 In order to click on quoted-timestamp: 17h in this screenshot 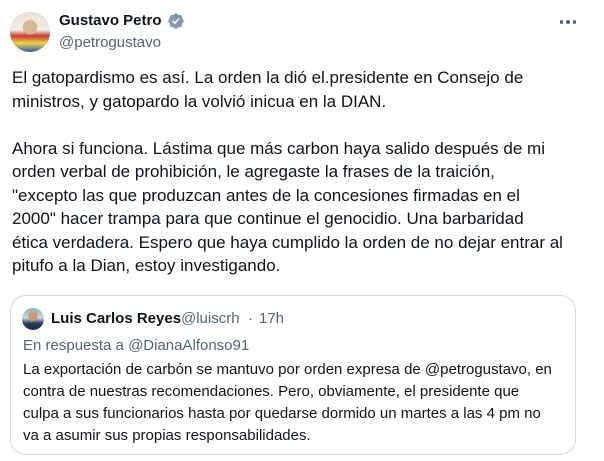, I will do `click(271, 319)`.